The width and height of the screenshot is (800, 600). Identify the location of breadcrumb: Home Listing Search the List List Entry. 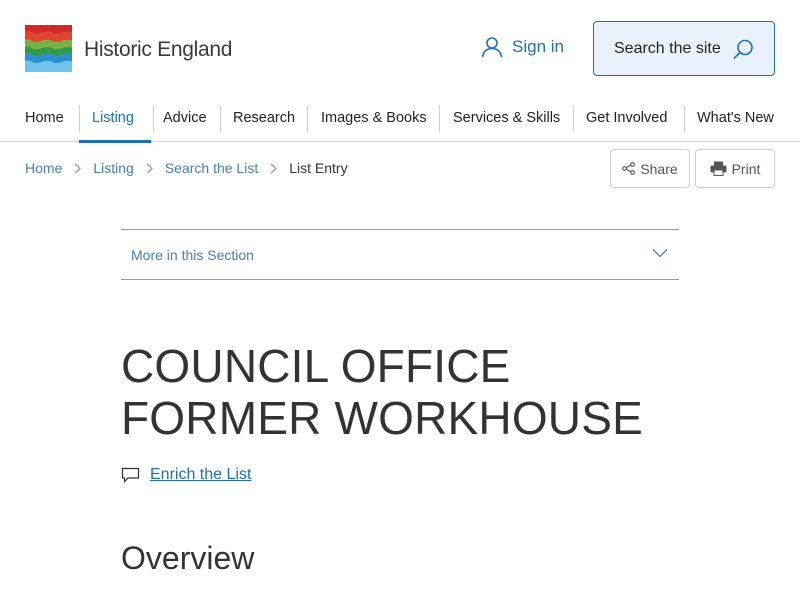
(186, 168).